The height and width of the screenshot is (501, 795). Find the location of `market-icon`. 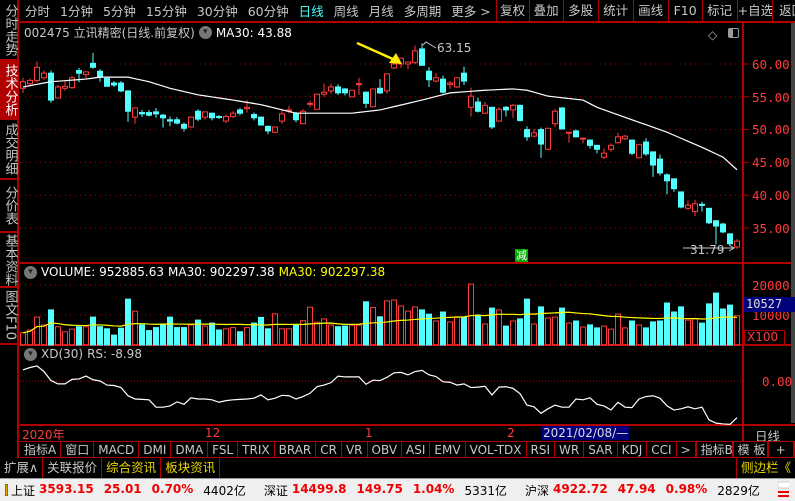

market-icon is located at coordinates (7, 490).